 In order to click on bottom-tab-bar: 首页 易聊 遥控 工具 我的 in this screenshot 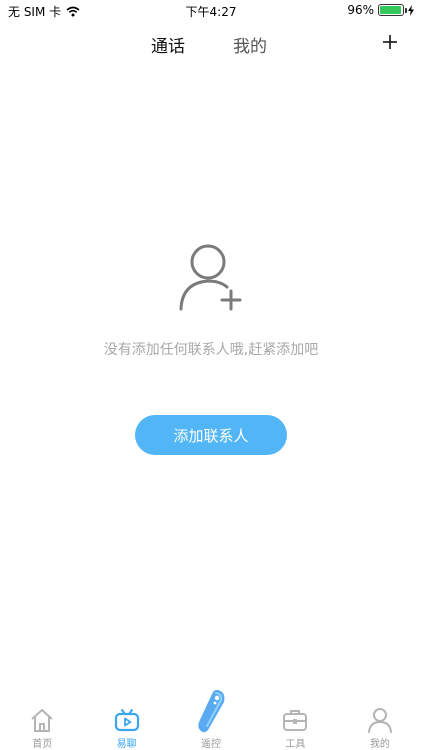, I will do `click(211, 719)`.